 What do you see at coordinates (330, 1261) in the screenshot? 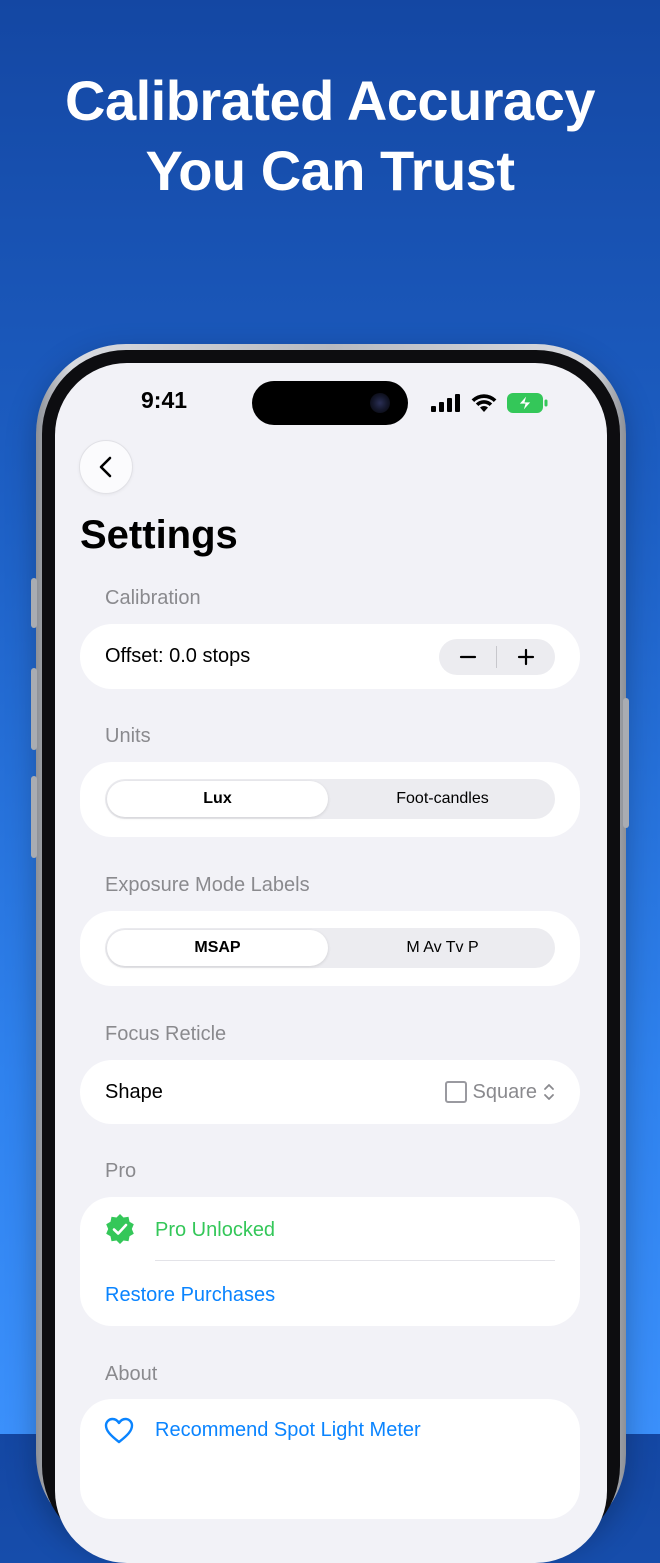
I see `pro-card: Pro Unlocked Restore Purchases` at bounding box center [330, 1261].